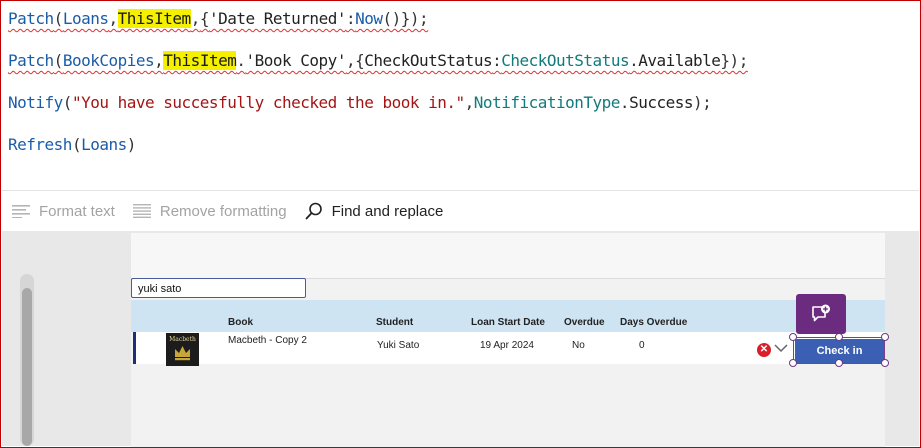  What do you see at coordinates (27, 367) in the screenshot?
I see `scrollbar-thumb` at bounding box center [27, 367].